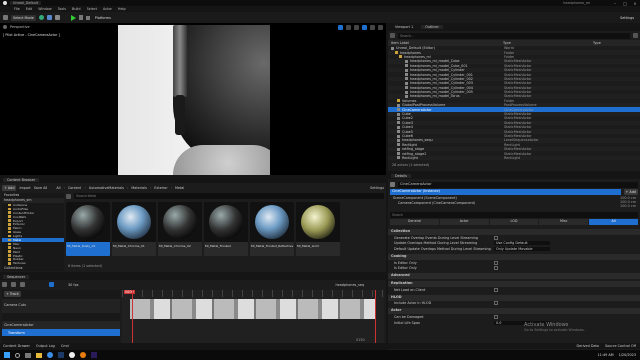 This screenshot has height=360, width=640. What do you see at coordinates (564, 222) in the screenshot?
I see `filter-tab-misc: Misc` at bounding box center [564, 222].